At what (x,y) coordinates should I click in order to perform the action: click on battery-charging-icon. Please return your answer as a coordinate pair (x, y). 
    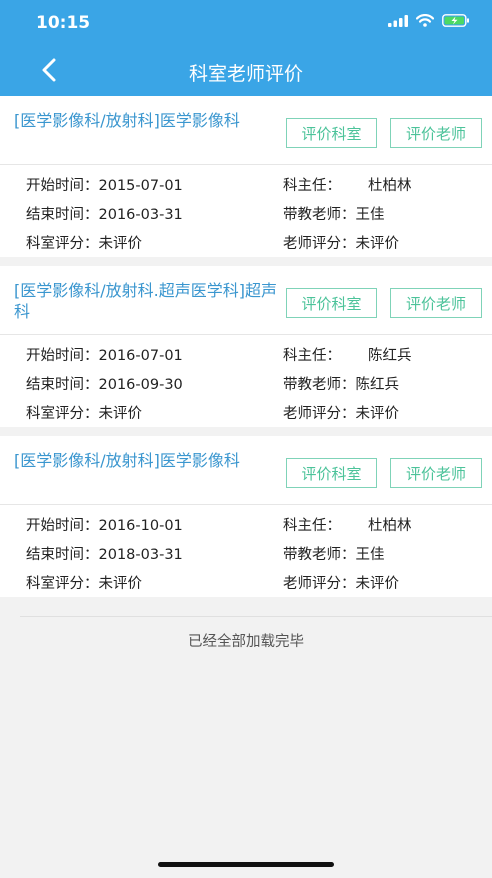
    Looking at the image, I should click on (455, 20).